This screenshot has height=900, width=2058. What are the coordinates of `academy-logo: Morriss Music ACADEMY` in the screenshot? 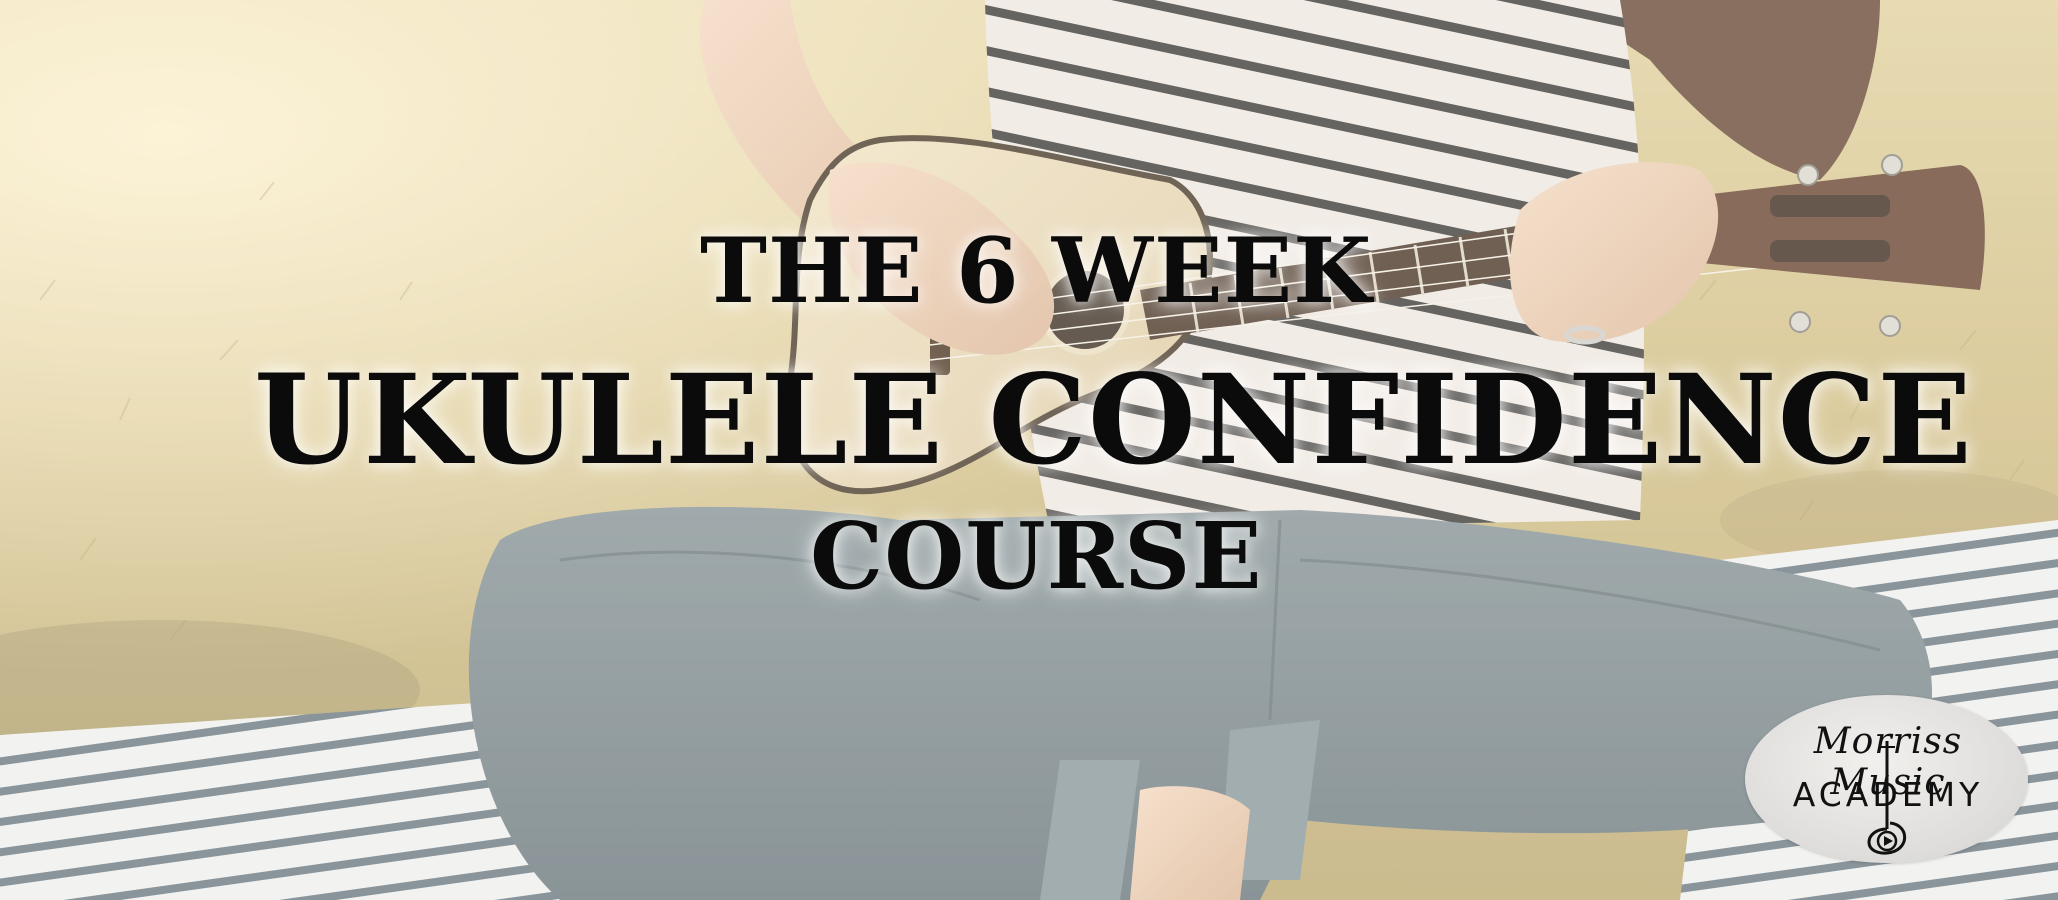 It's located at (1886, 779).